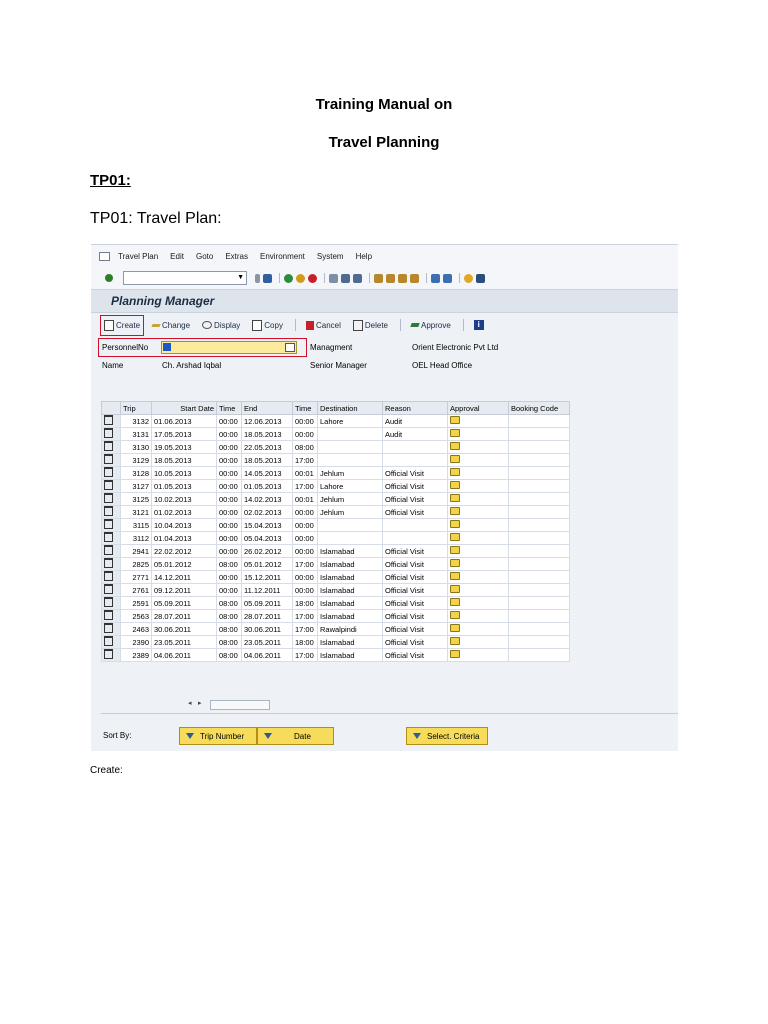  What do you see at coordinates (478, 325) in the screenshot?
I see `info-icon: i` at bounding box center [478, 325].